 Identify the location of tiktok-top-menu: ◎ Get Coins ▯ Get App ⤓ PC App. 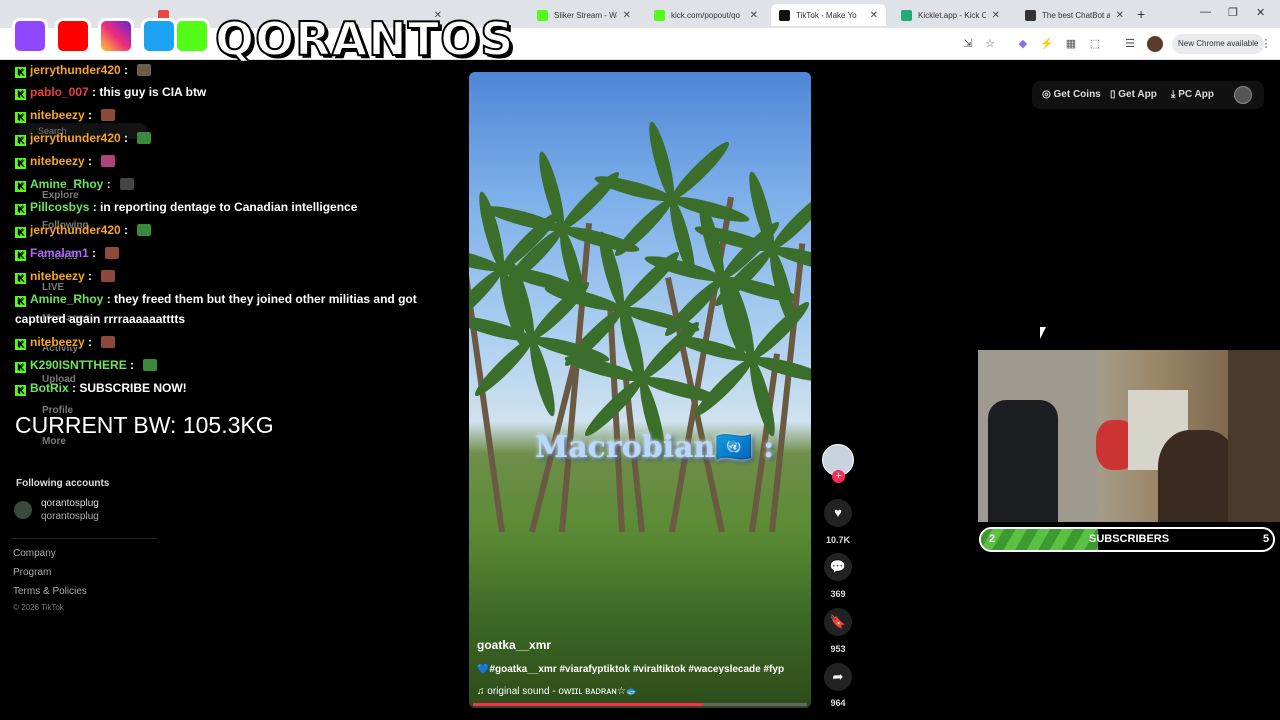
(1148, 95).